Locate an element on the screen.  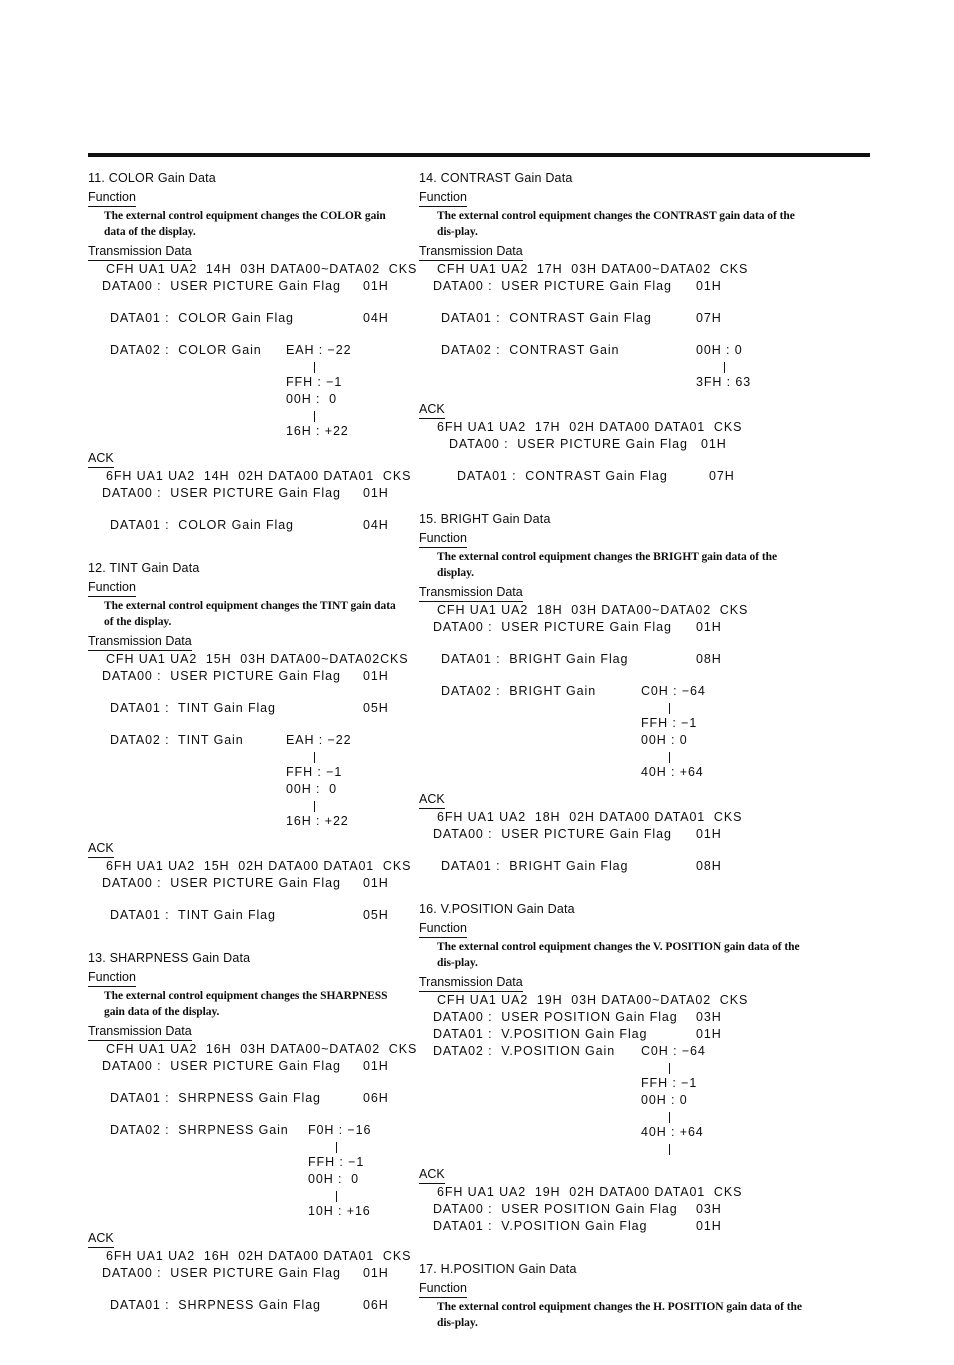
ack-field-value: 05H is located at coordinates (376, 915).